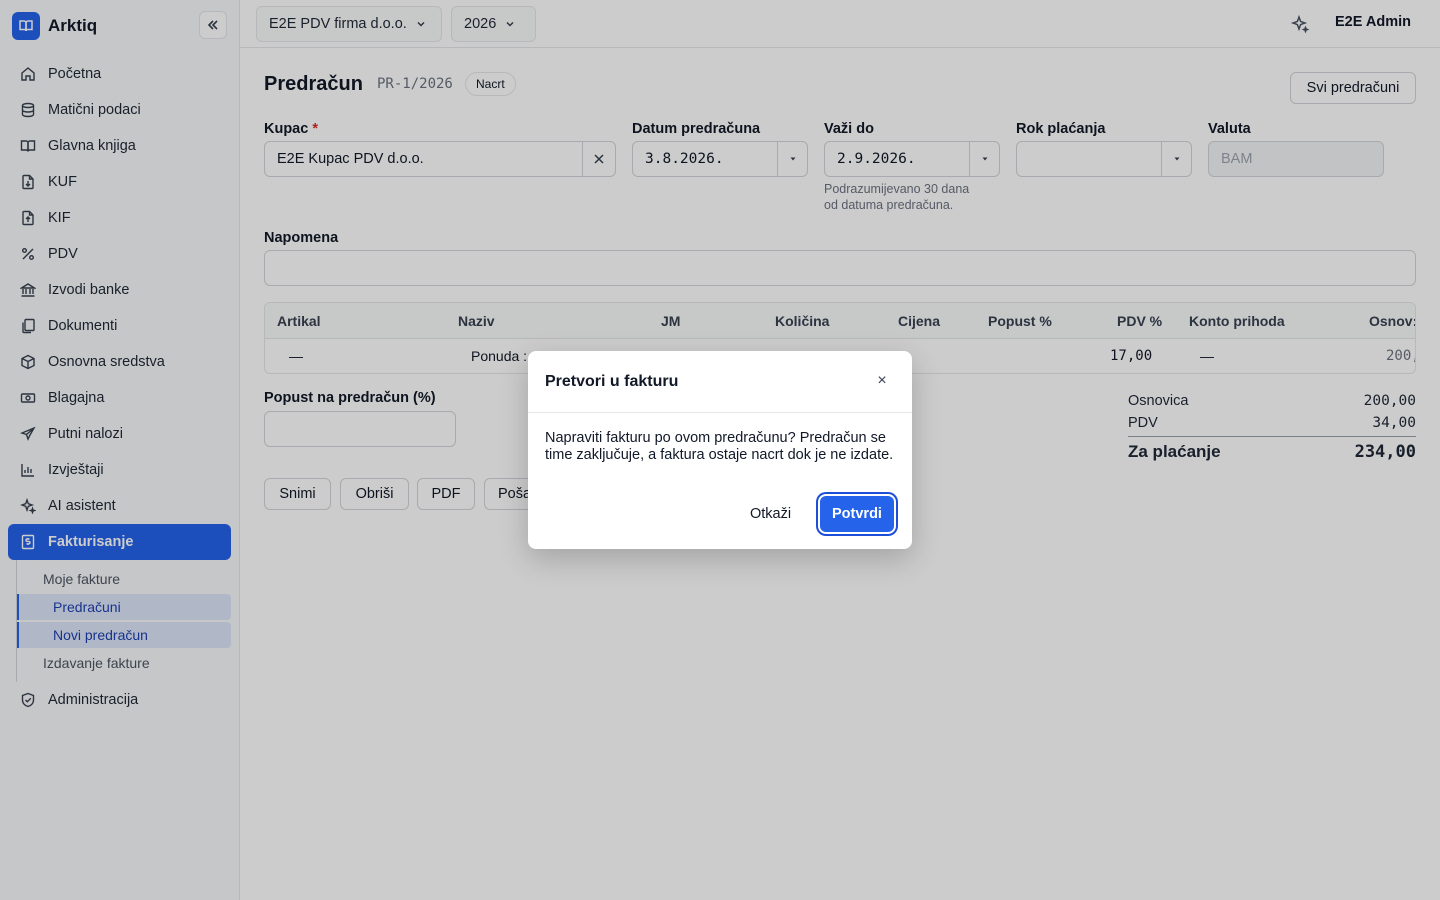  I want to click on cancel-button: Otkaži, so click(770, 514).